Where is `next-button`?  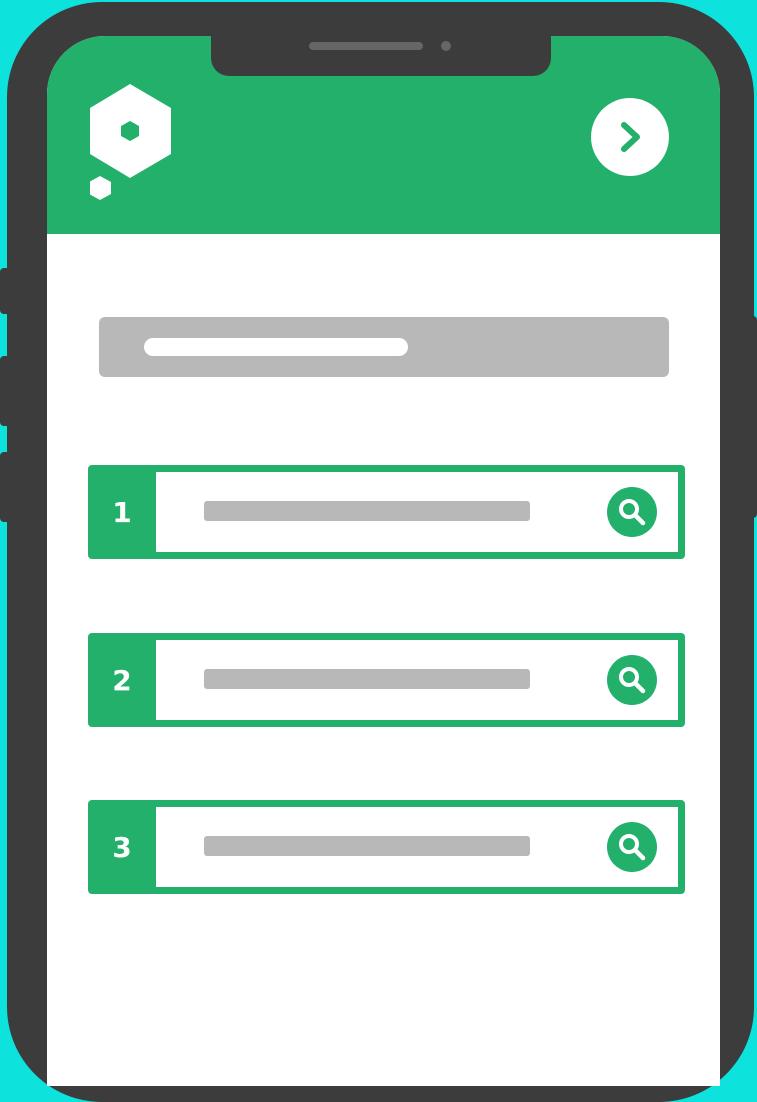
next-button is located at coordinates (630, 137).